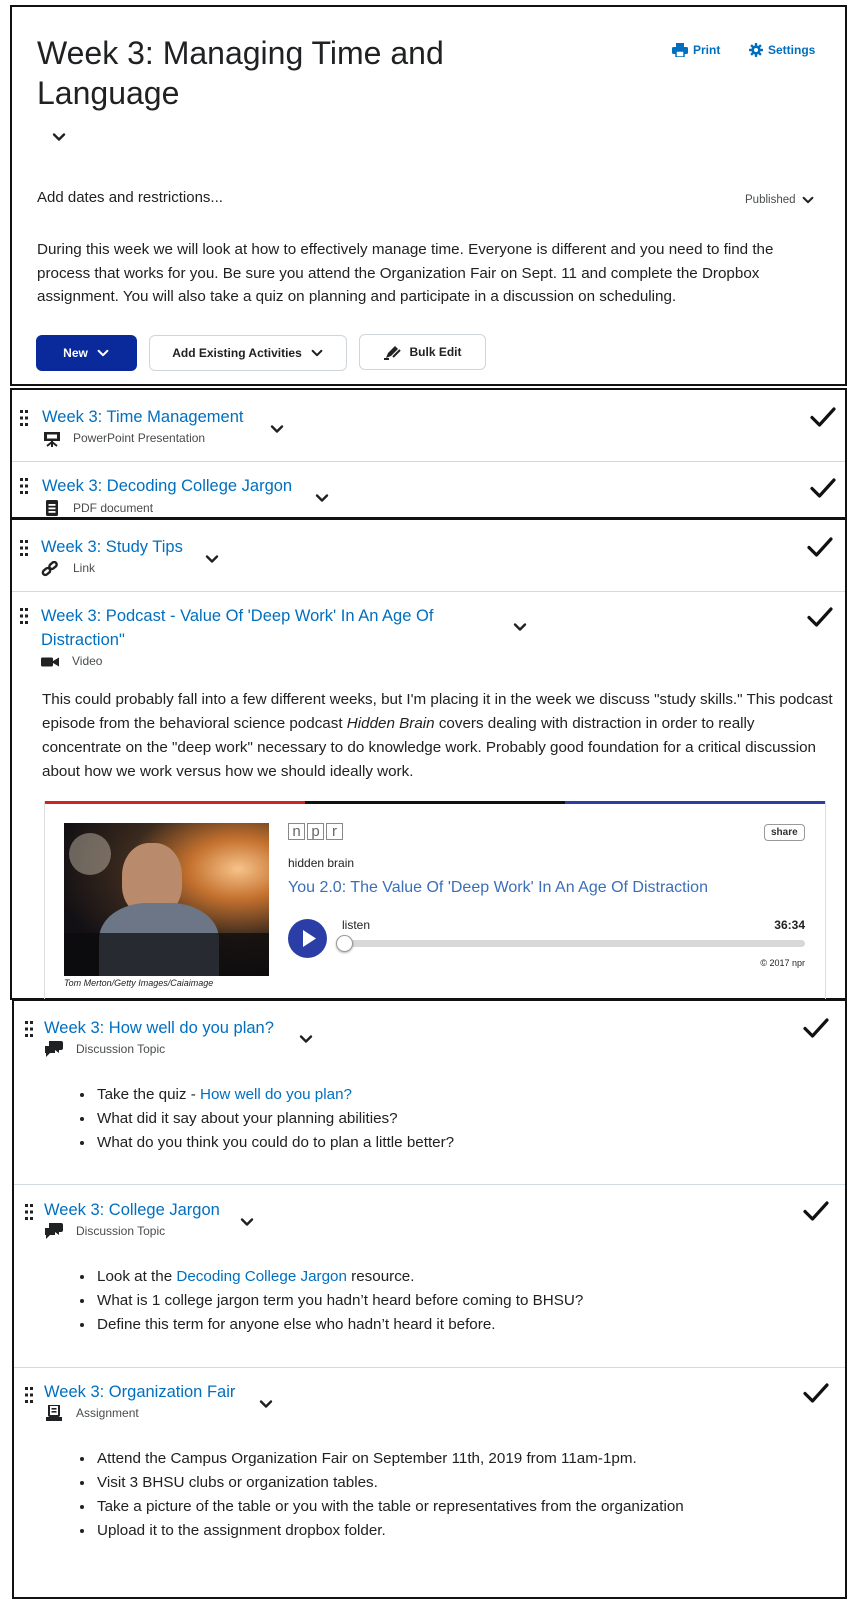  What do you see at coordinates (428, 555) in the screenshot?
I see `list-item: Week 3: Study Tips Link` at bounding box center [428, 555].